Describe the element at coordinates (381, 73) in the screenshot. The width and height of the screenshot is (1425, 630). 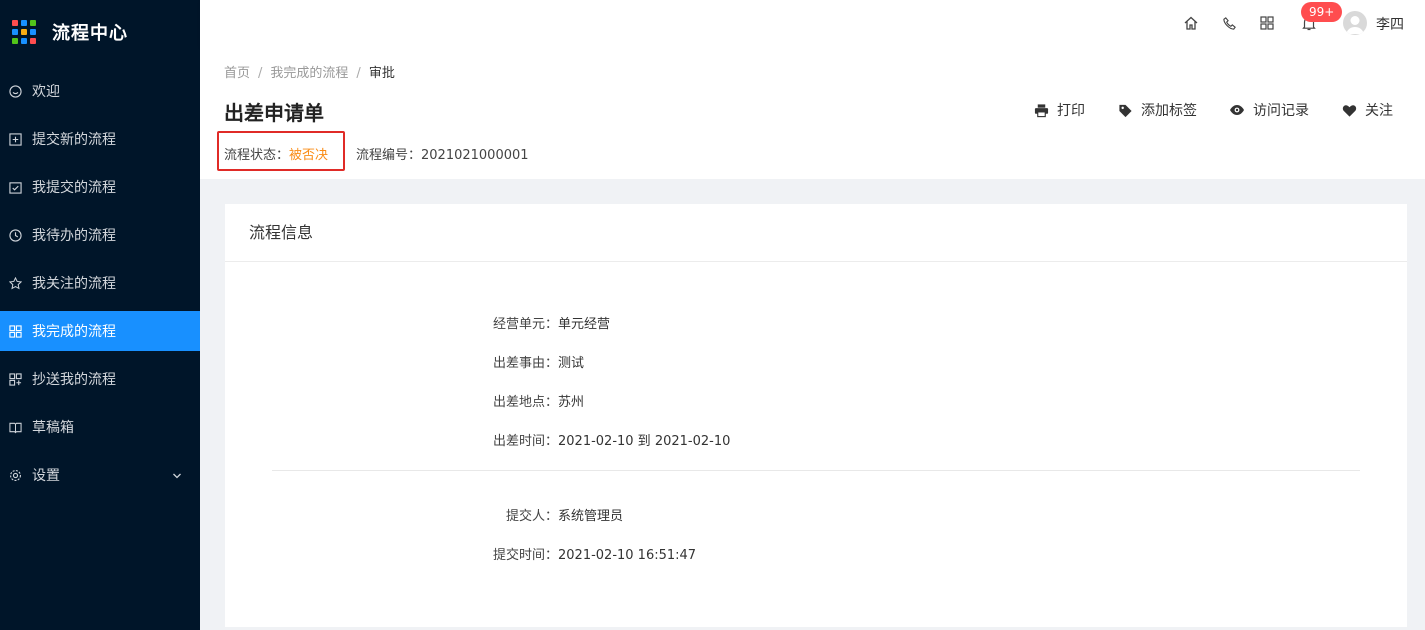
I see `breadcrumb-current: 审批` at that location.